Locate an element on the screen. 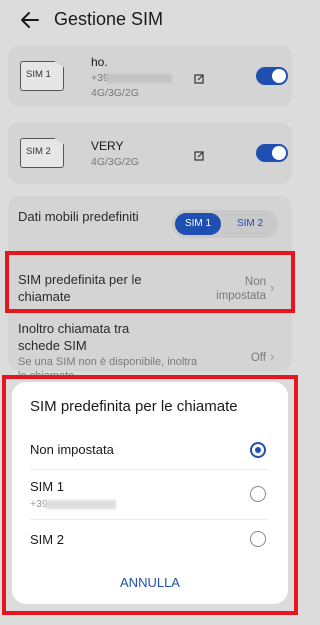 Image resolution: width=320 pixels, height=625 pixels. data-sim-2-option: SIM 2 is located at coordinates (250, 224).